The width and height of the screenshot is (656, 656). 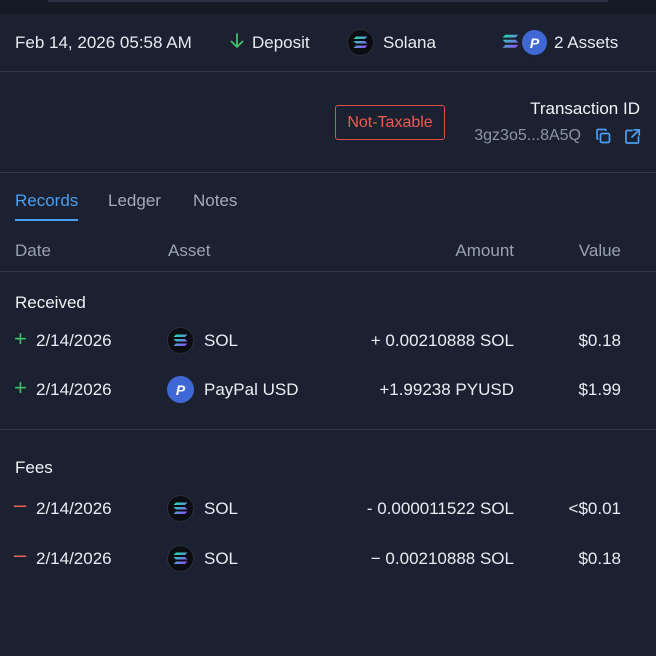 What do you see at coordinates (599, 389) in the screenshot?
I see `row-value: $1.99` at bounding box center [599, 389].